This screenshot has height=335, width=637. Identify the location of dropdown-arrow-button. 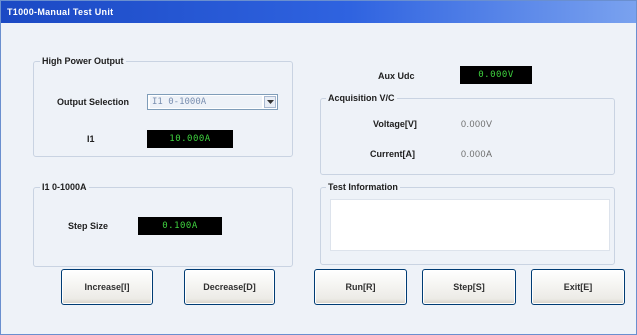
(270, 102).